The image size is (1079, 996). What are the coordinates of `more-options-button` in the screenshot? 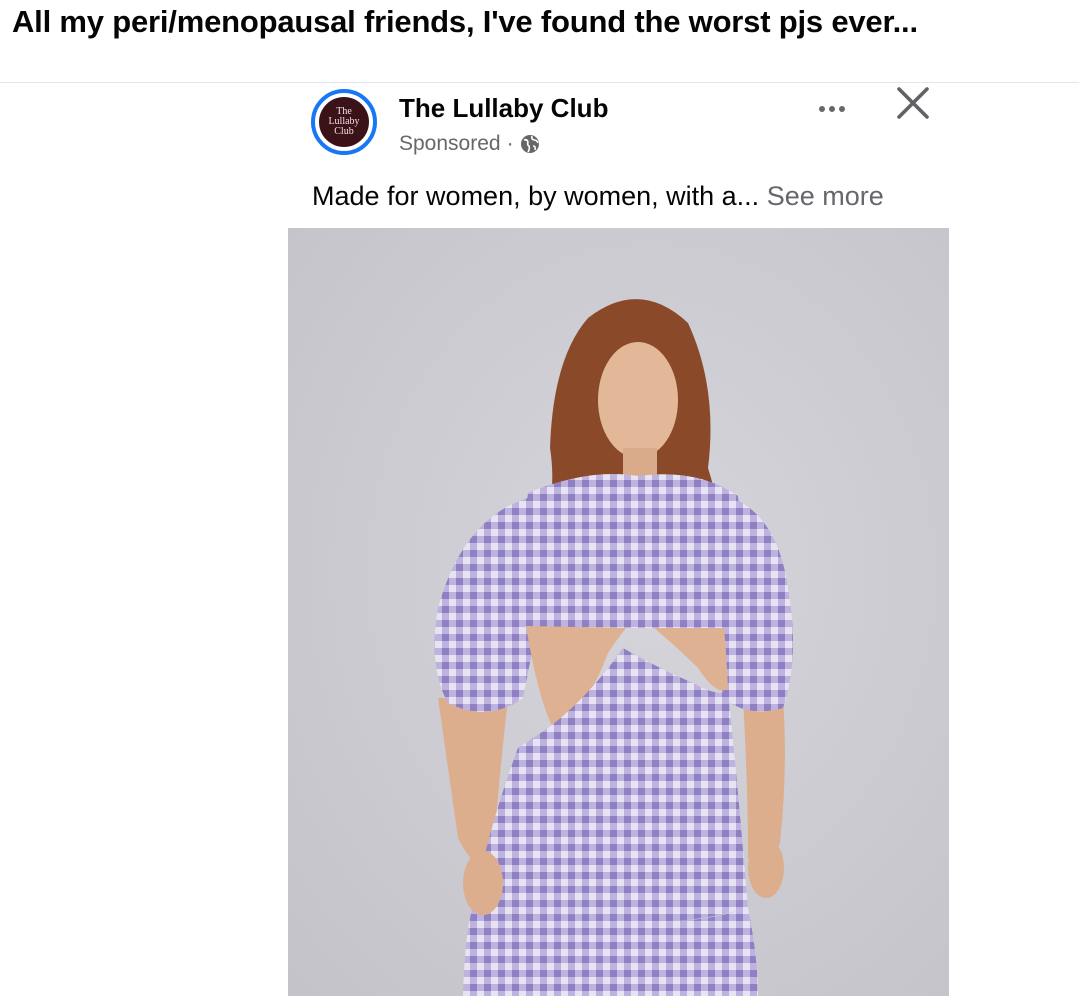 It's located at (832, 109).